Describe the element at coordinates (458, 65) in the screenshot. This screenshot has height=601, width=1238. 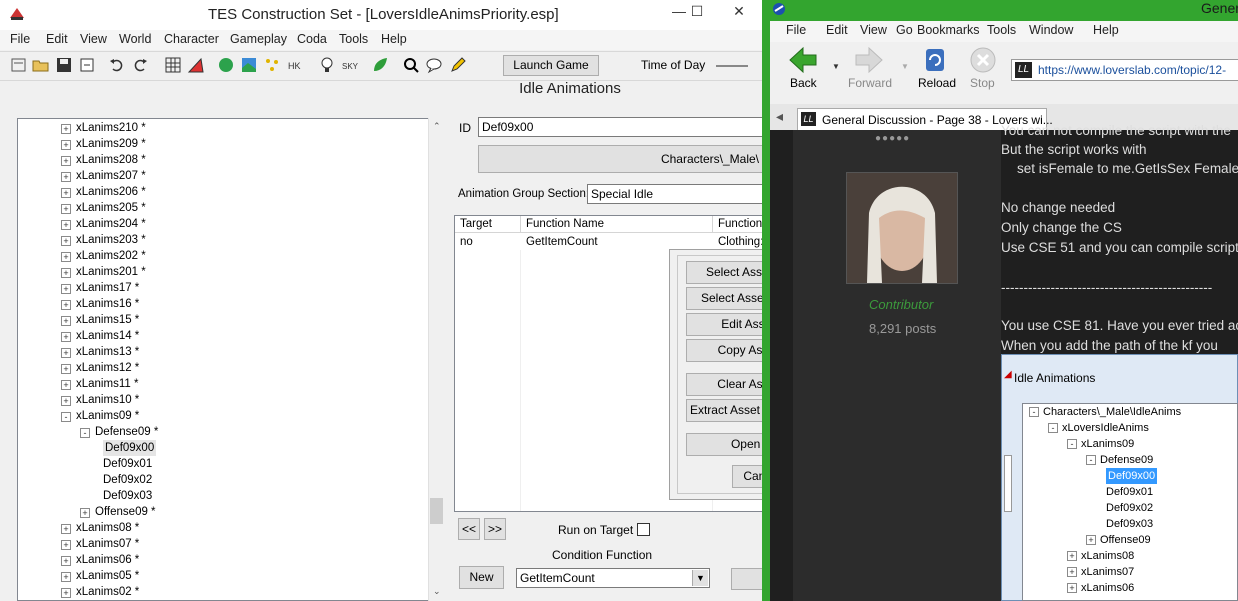
I see `pencil-icon` at that location.